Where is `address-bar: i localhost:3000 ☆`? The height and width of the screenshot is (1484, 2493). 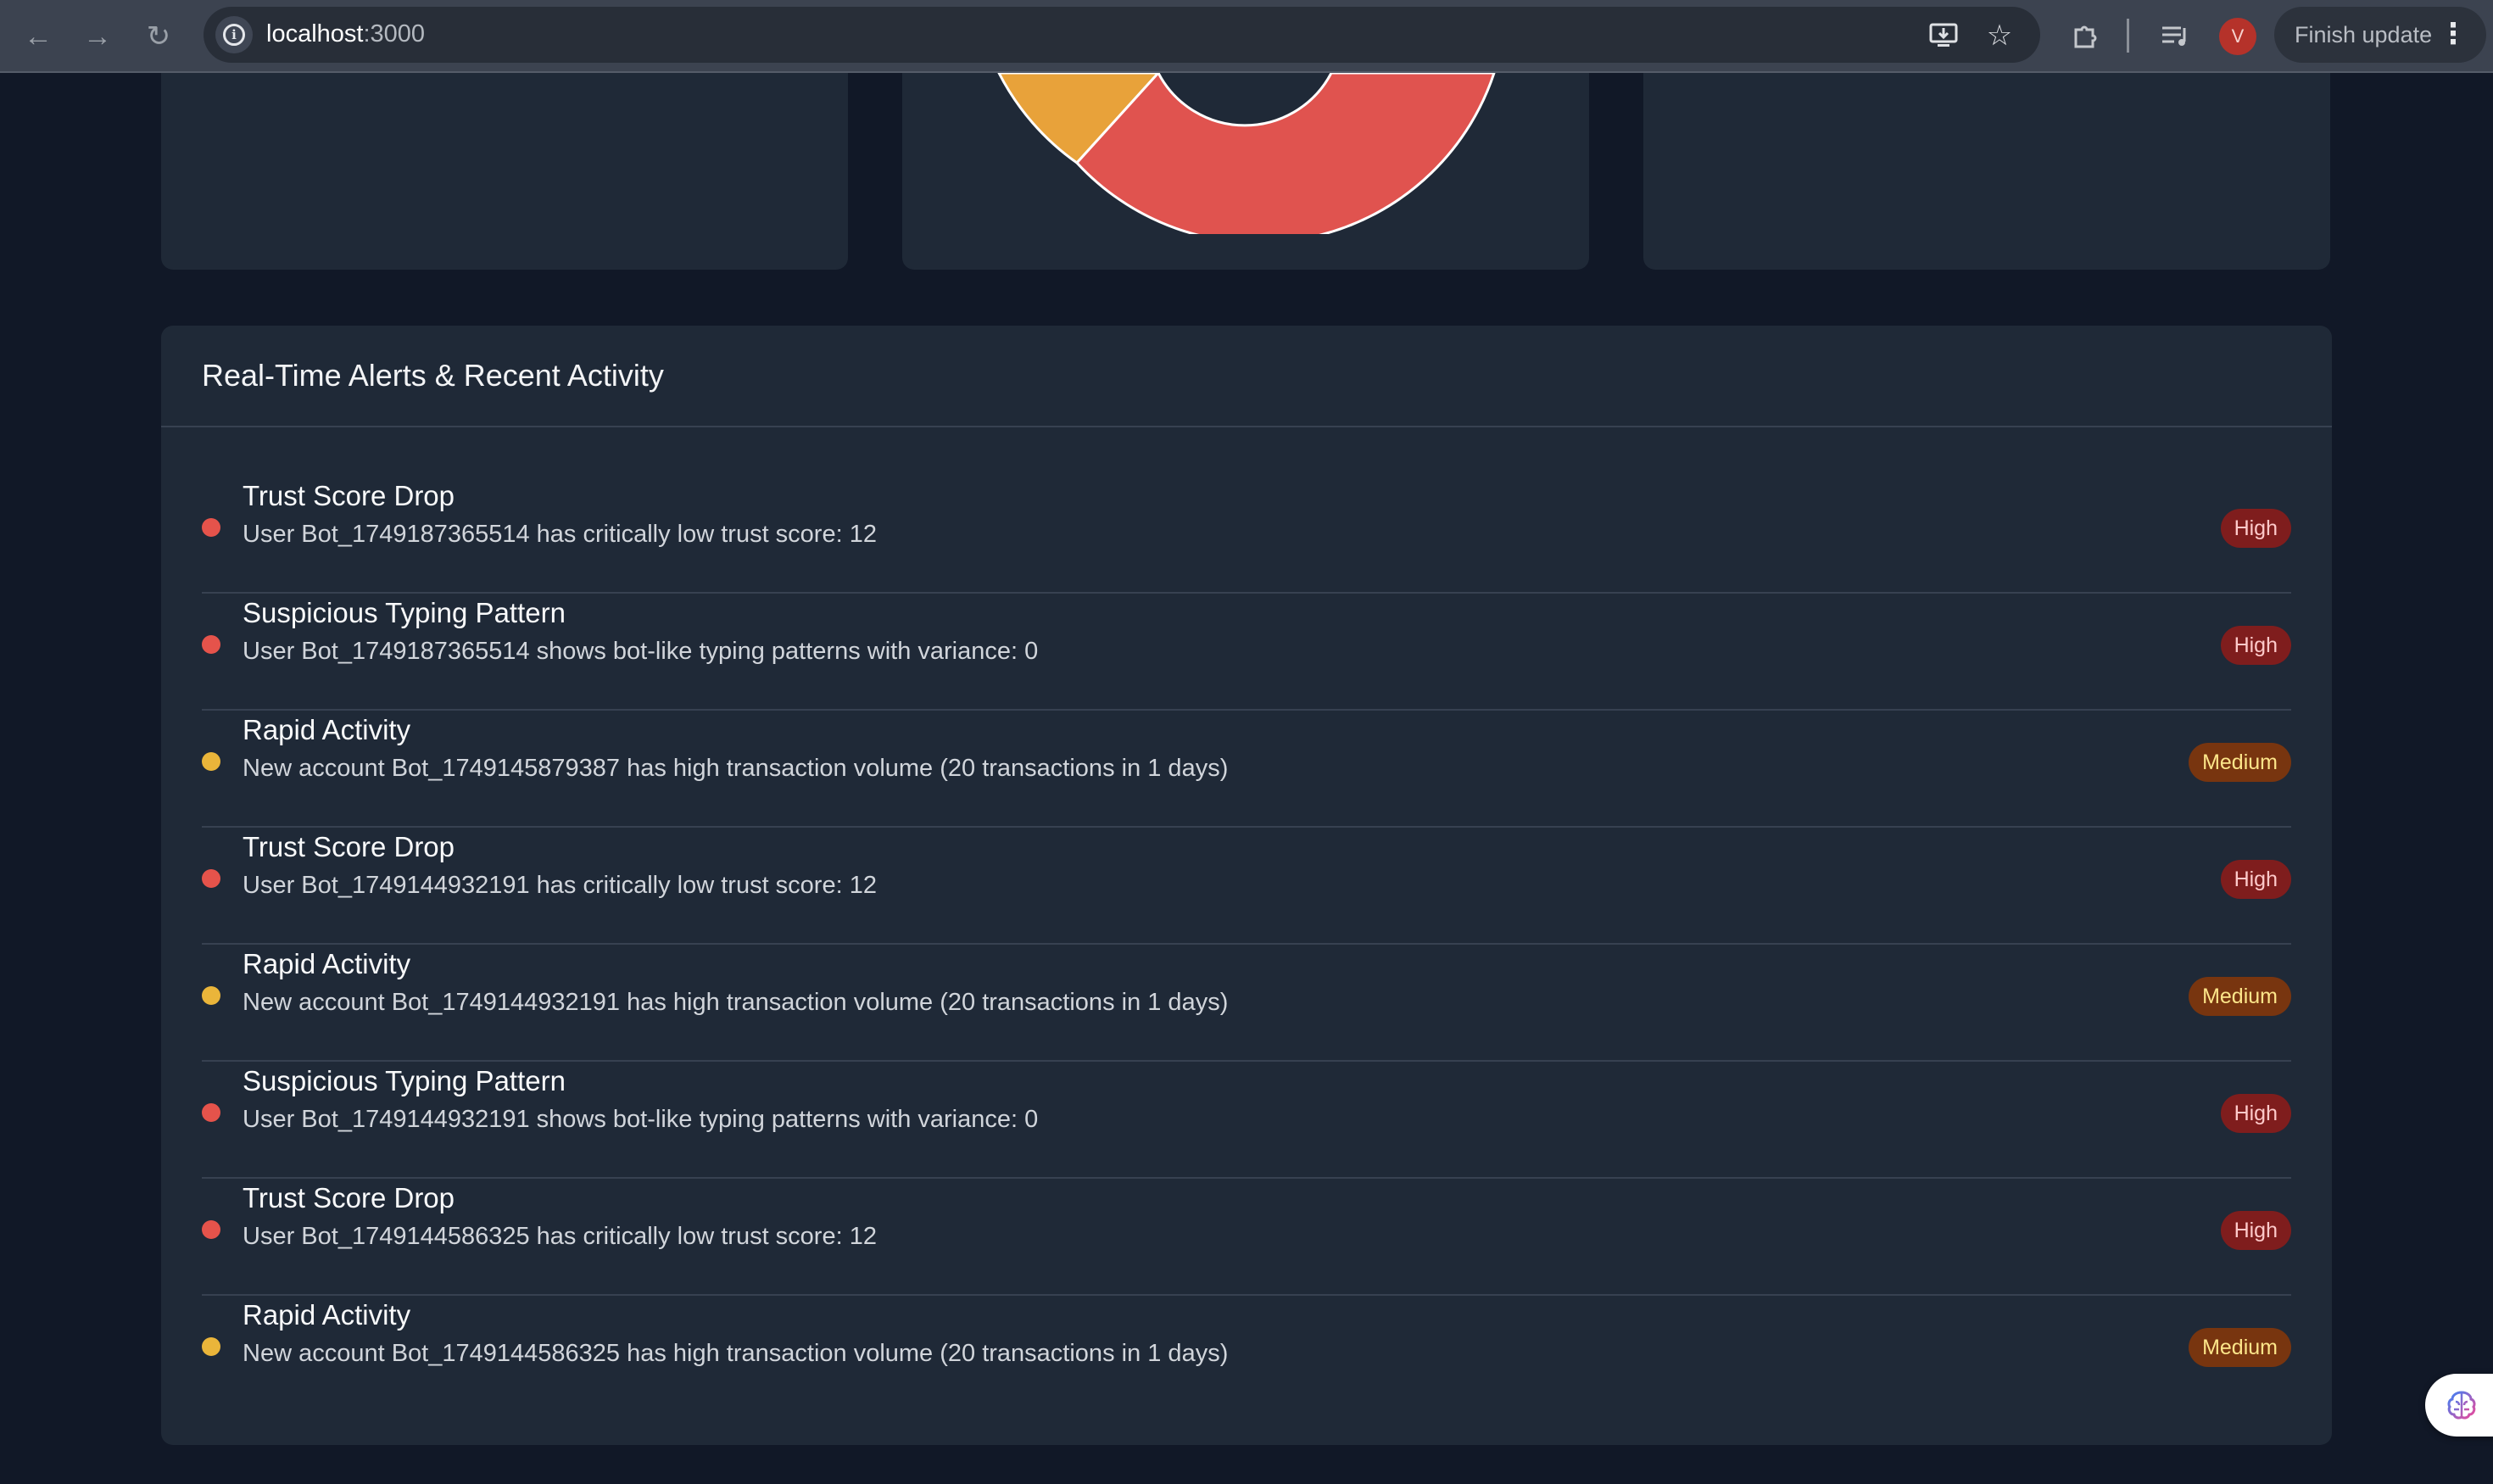 address-bar: i localhost:3000 ☆ is located at coordinates (1122, 35).